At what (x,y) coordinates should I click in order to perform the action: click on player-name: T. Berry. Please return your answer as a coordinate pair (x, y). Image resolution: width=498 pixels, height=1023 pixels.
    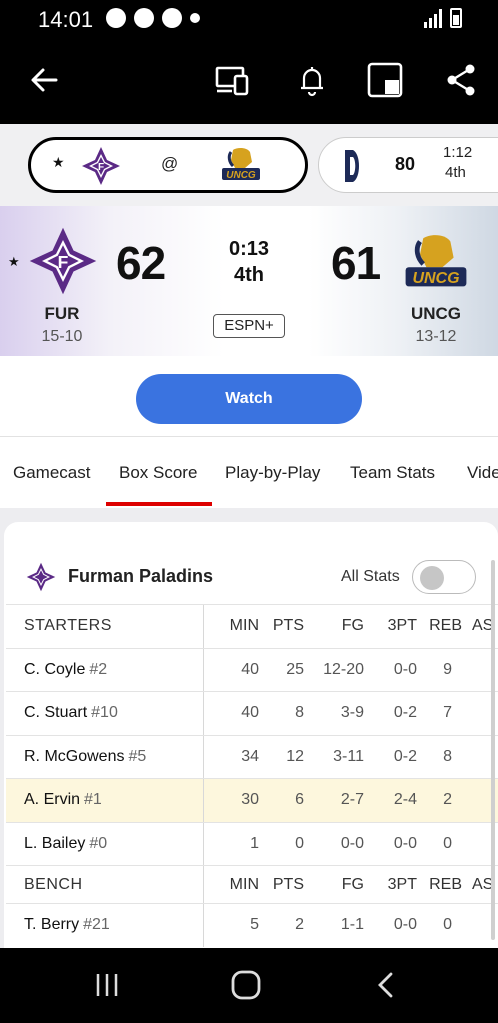
    Looking at the image, I should click on (51, 924).